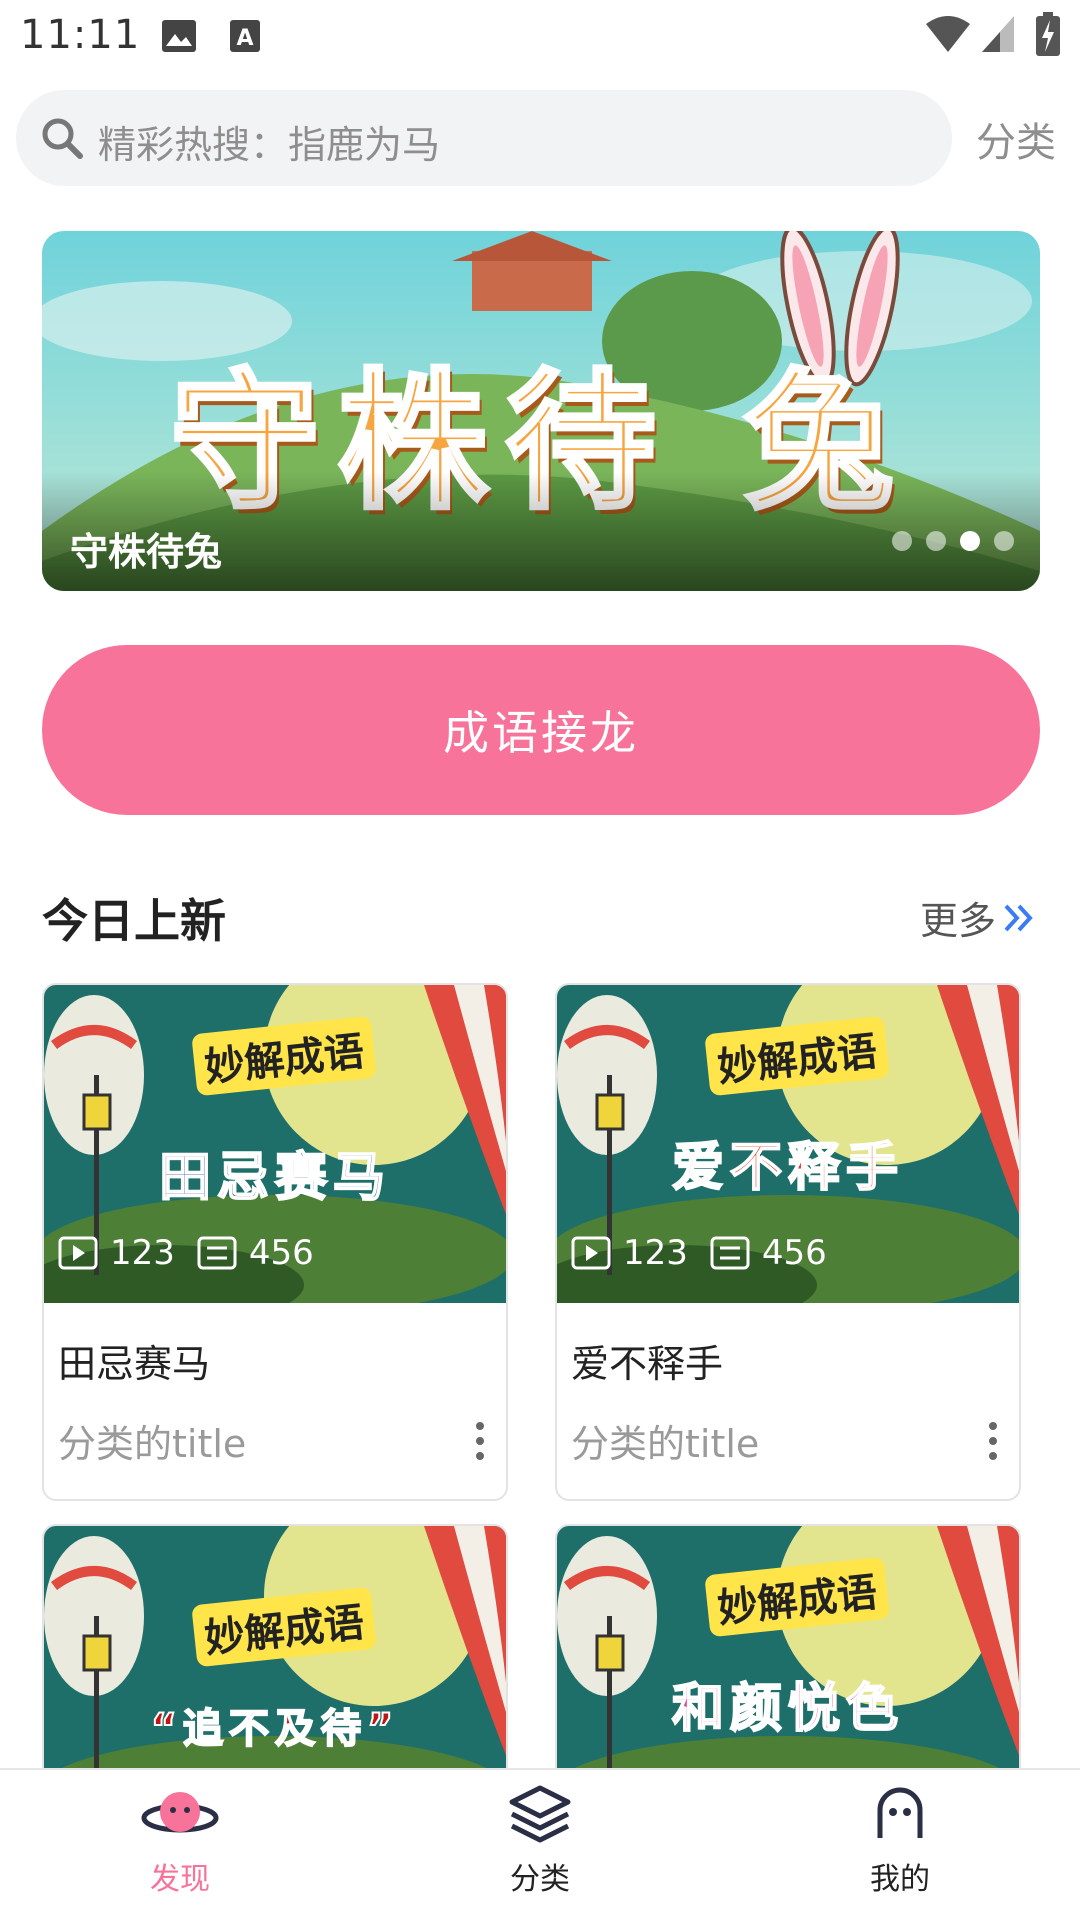  Describe the element at coordinates (1016, 139) in the screenshot. I see `category-link: 分类` at that location.